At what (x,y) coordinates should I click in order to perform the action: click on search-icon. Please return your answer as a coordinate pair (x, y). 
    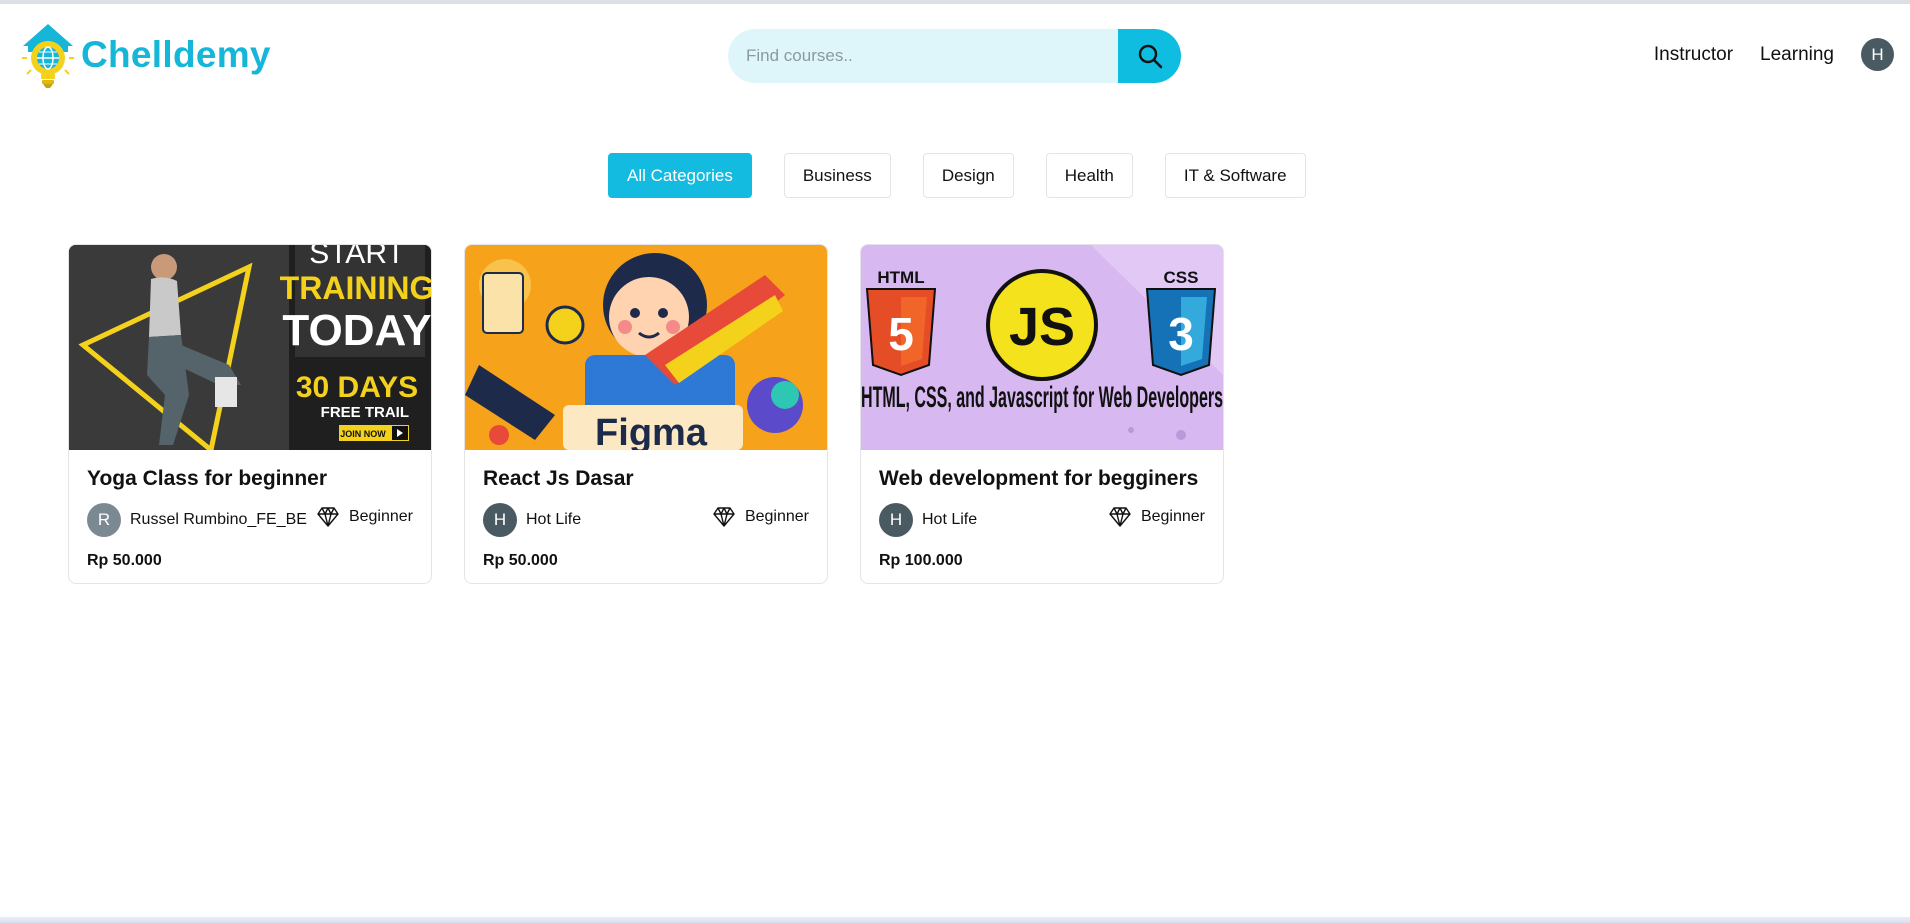
    Looking at the image, I should click on (1150, 56).